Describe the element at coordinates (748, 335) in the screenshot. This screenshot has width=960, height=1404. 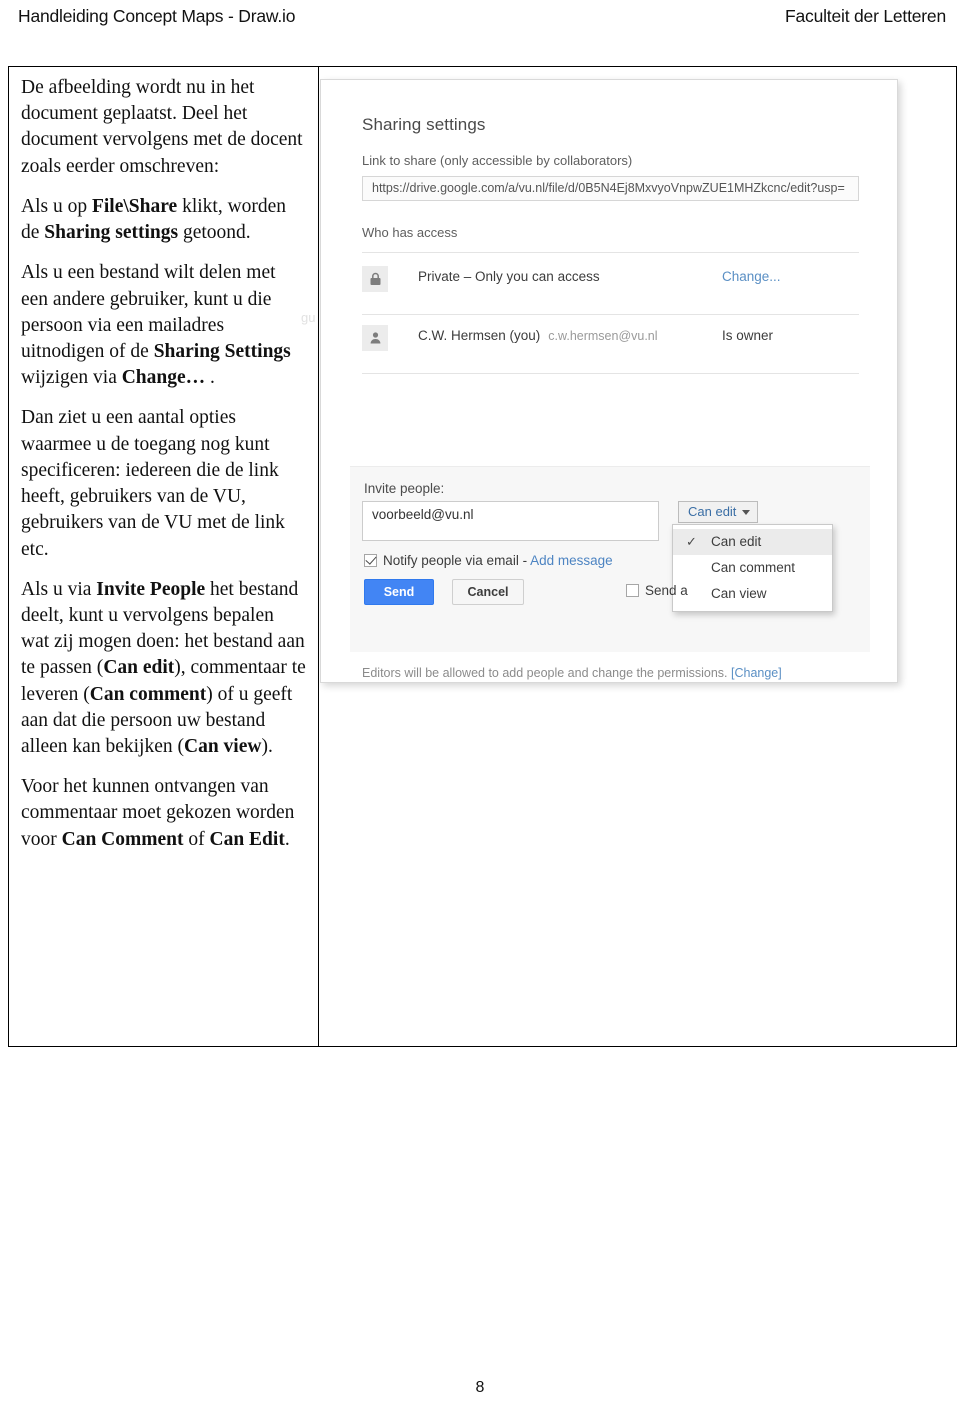
I see `owner-role-label: Is owner` at that location.